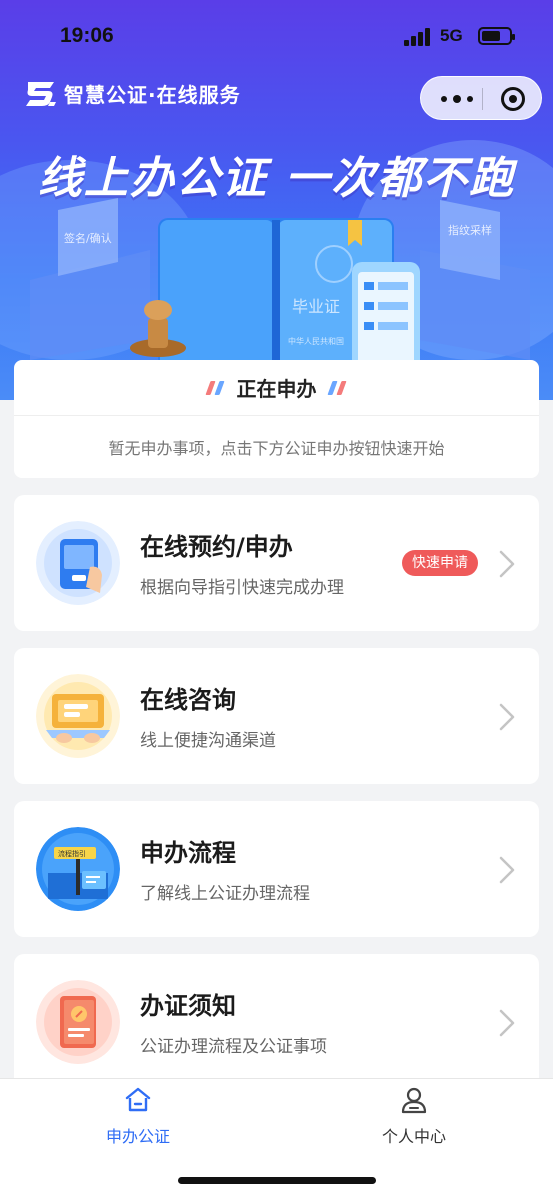 The height and width of the screenshot is (1197, 553). I want to click on signal-icon, so click(419, 37).